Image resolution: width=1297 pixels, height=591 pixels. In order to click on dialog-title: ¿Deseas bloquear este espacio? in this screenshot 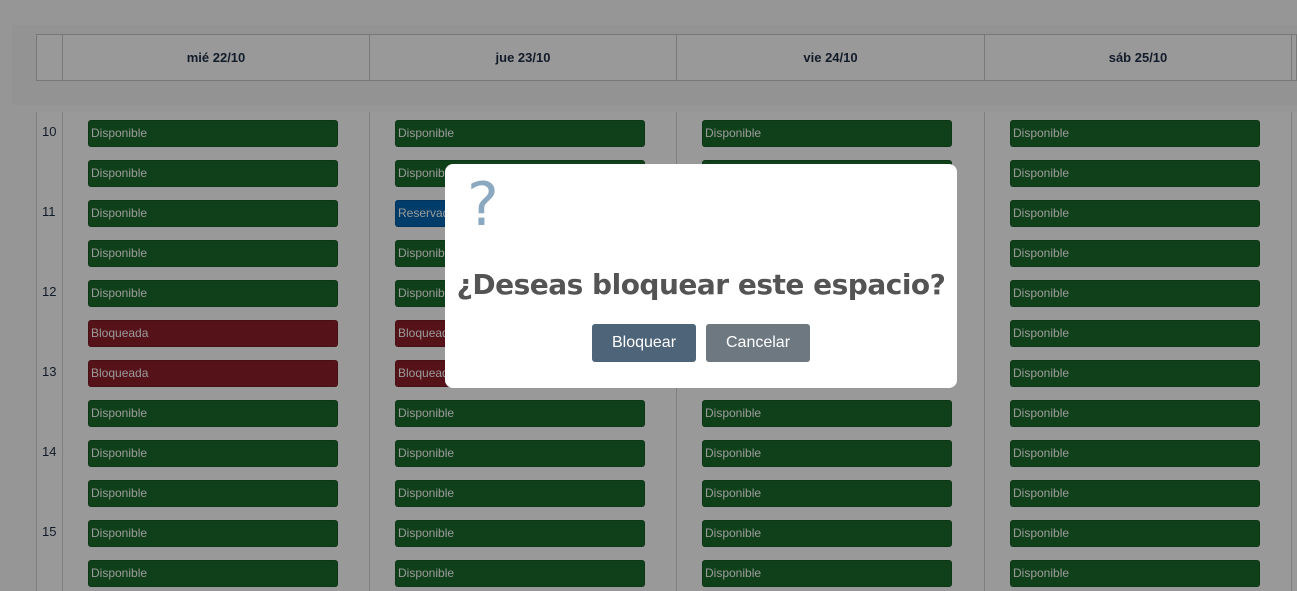, I will do `click(701, 284)`.